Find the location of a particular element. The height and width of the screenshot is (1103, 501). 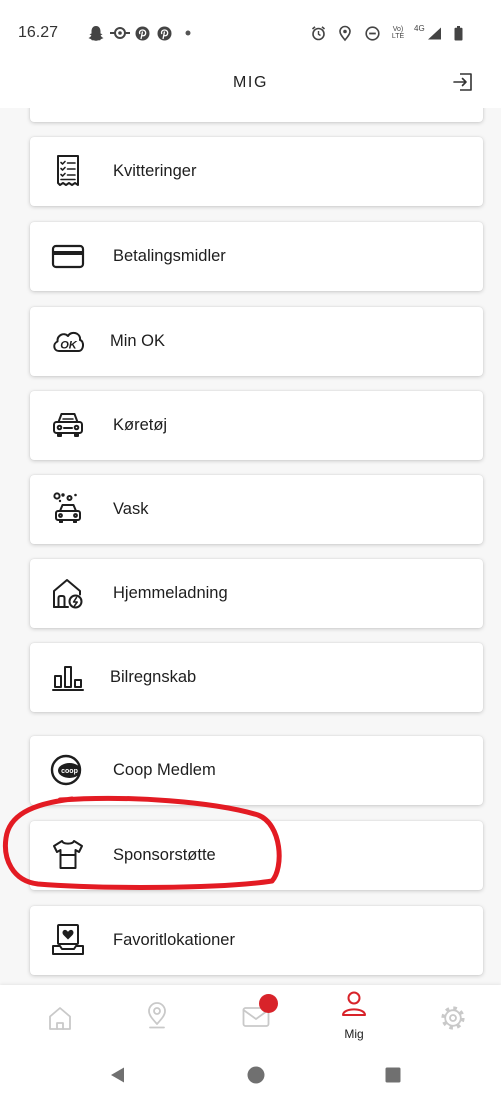

nav-locations-button is located at coordinates (157, 1015).